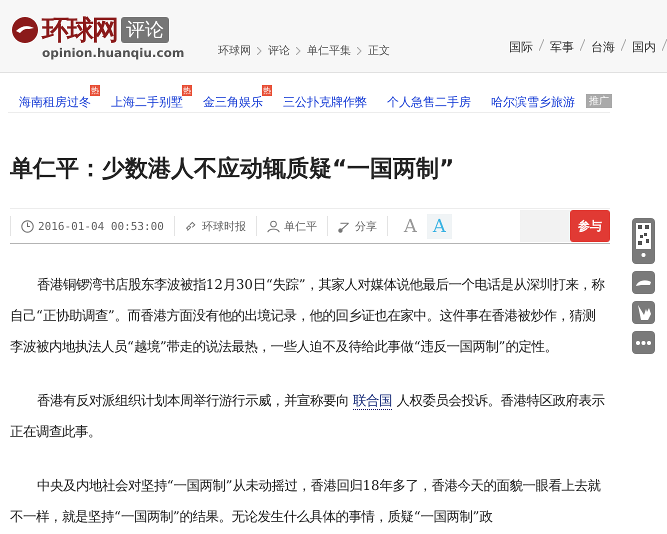 Image resolution: width=667 pixels, height=534 pixels. Describe the element at coordinates (233, 169) in the screenshot. I see `article-title: 单仁平：少数港人不应动辄质疑“一国两制”` at that location.